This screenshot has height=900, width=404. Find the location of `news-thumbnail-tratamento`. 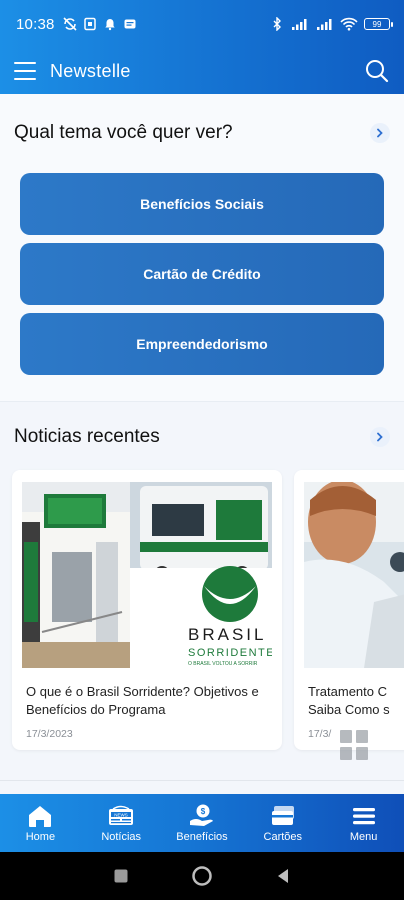

news-thumbnail-tratamento is located at coordinates (354, 575).